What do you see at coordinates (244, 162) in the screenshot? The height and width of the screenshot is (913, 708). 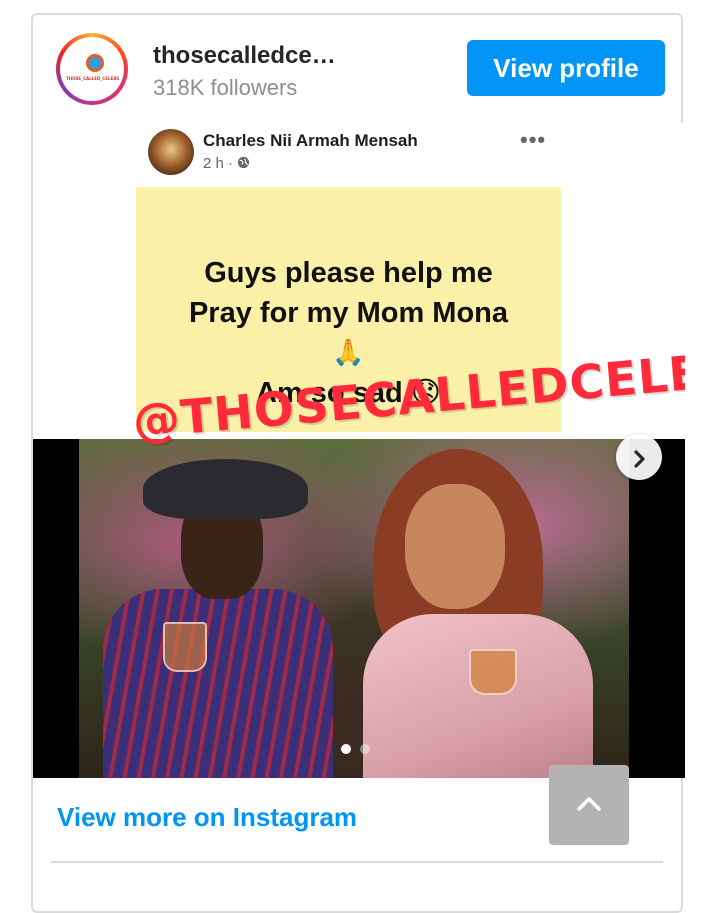 I see `globe-icon` at bounding box center [244, 162].